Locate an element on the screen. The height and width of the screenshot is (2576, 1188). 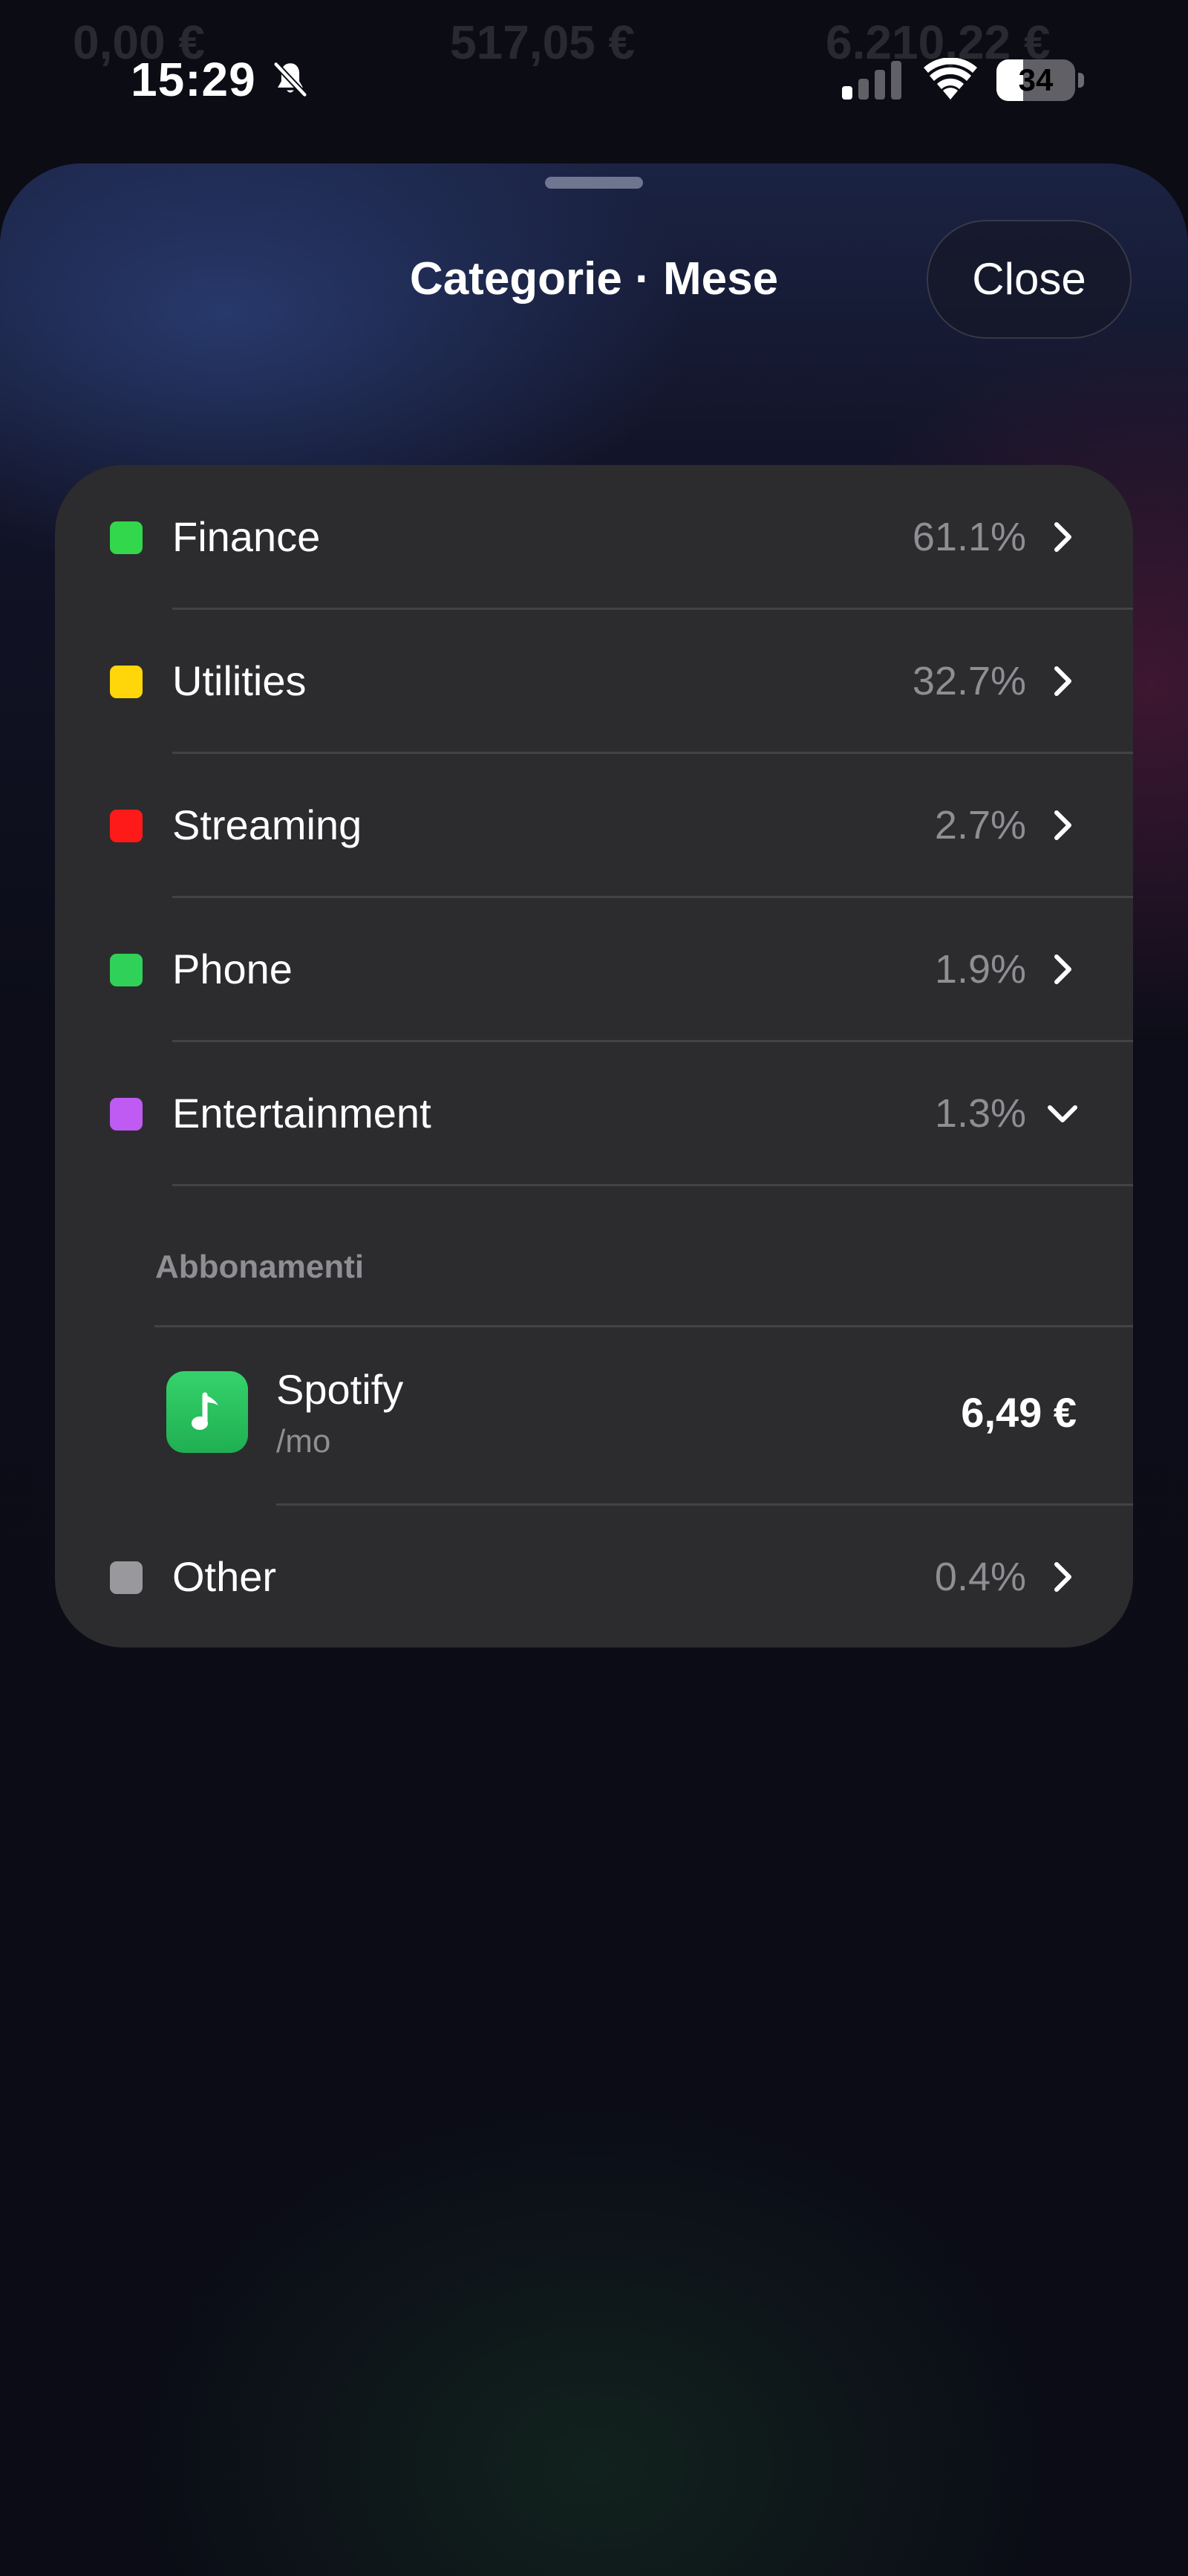
category-percent: 2.7% is located at coordinates (980, 826).